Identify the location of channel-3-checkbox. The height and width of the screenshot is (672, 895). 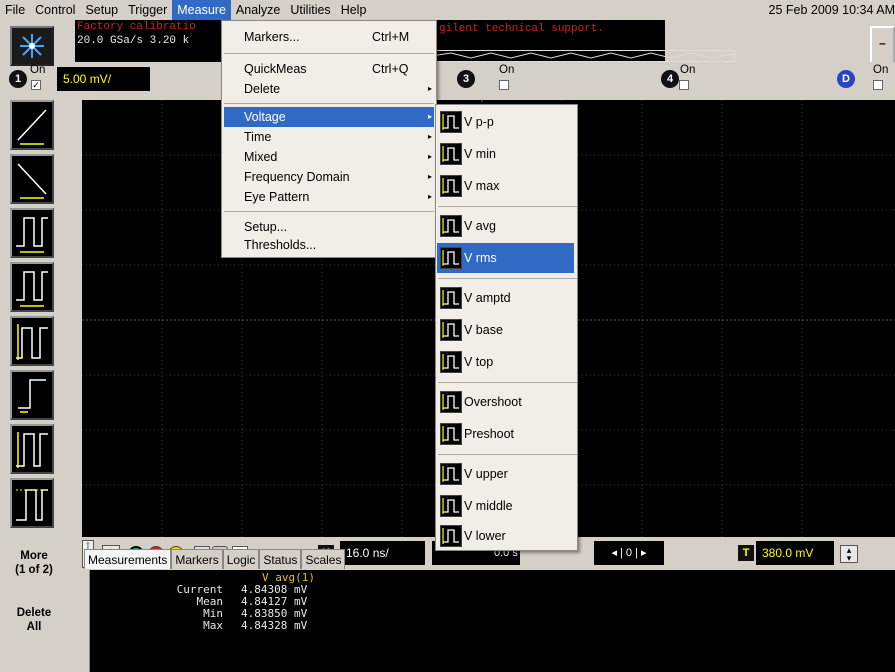
(504, 85).